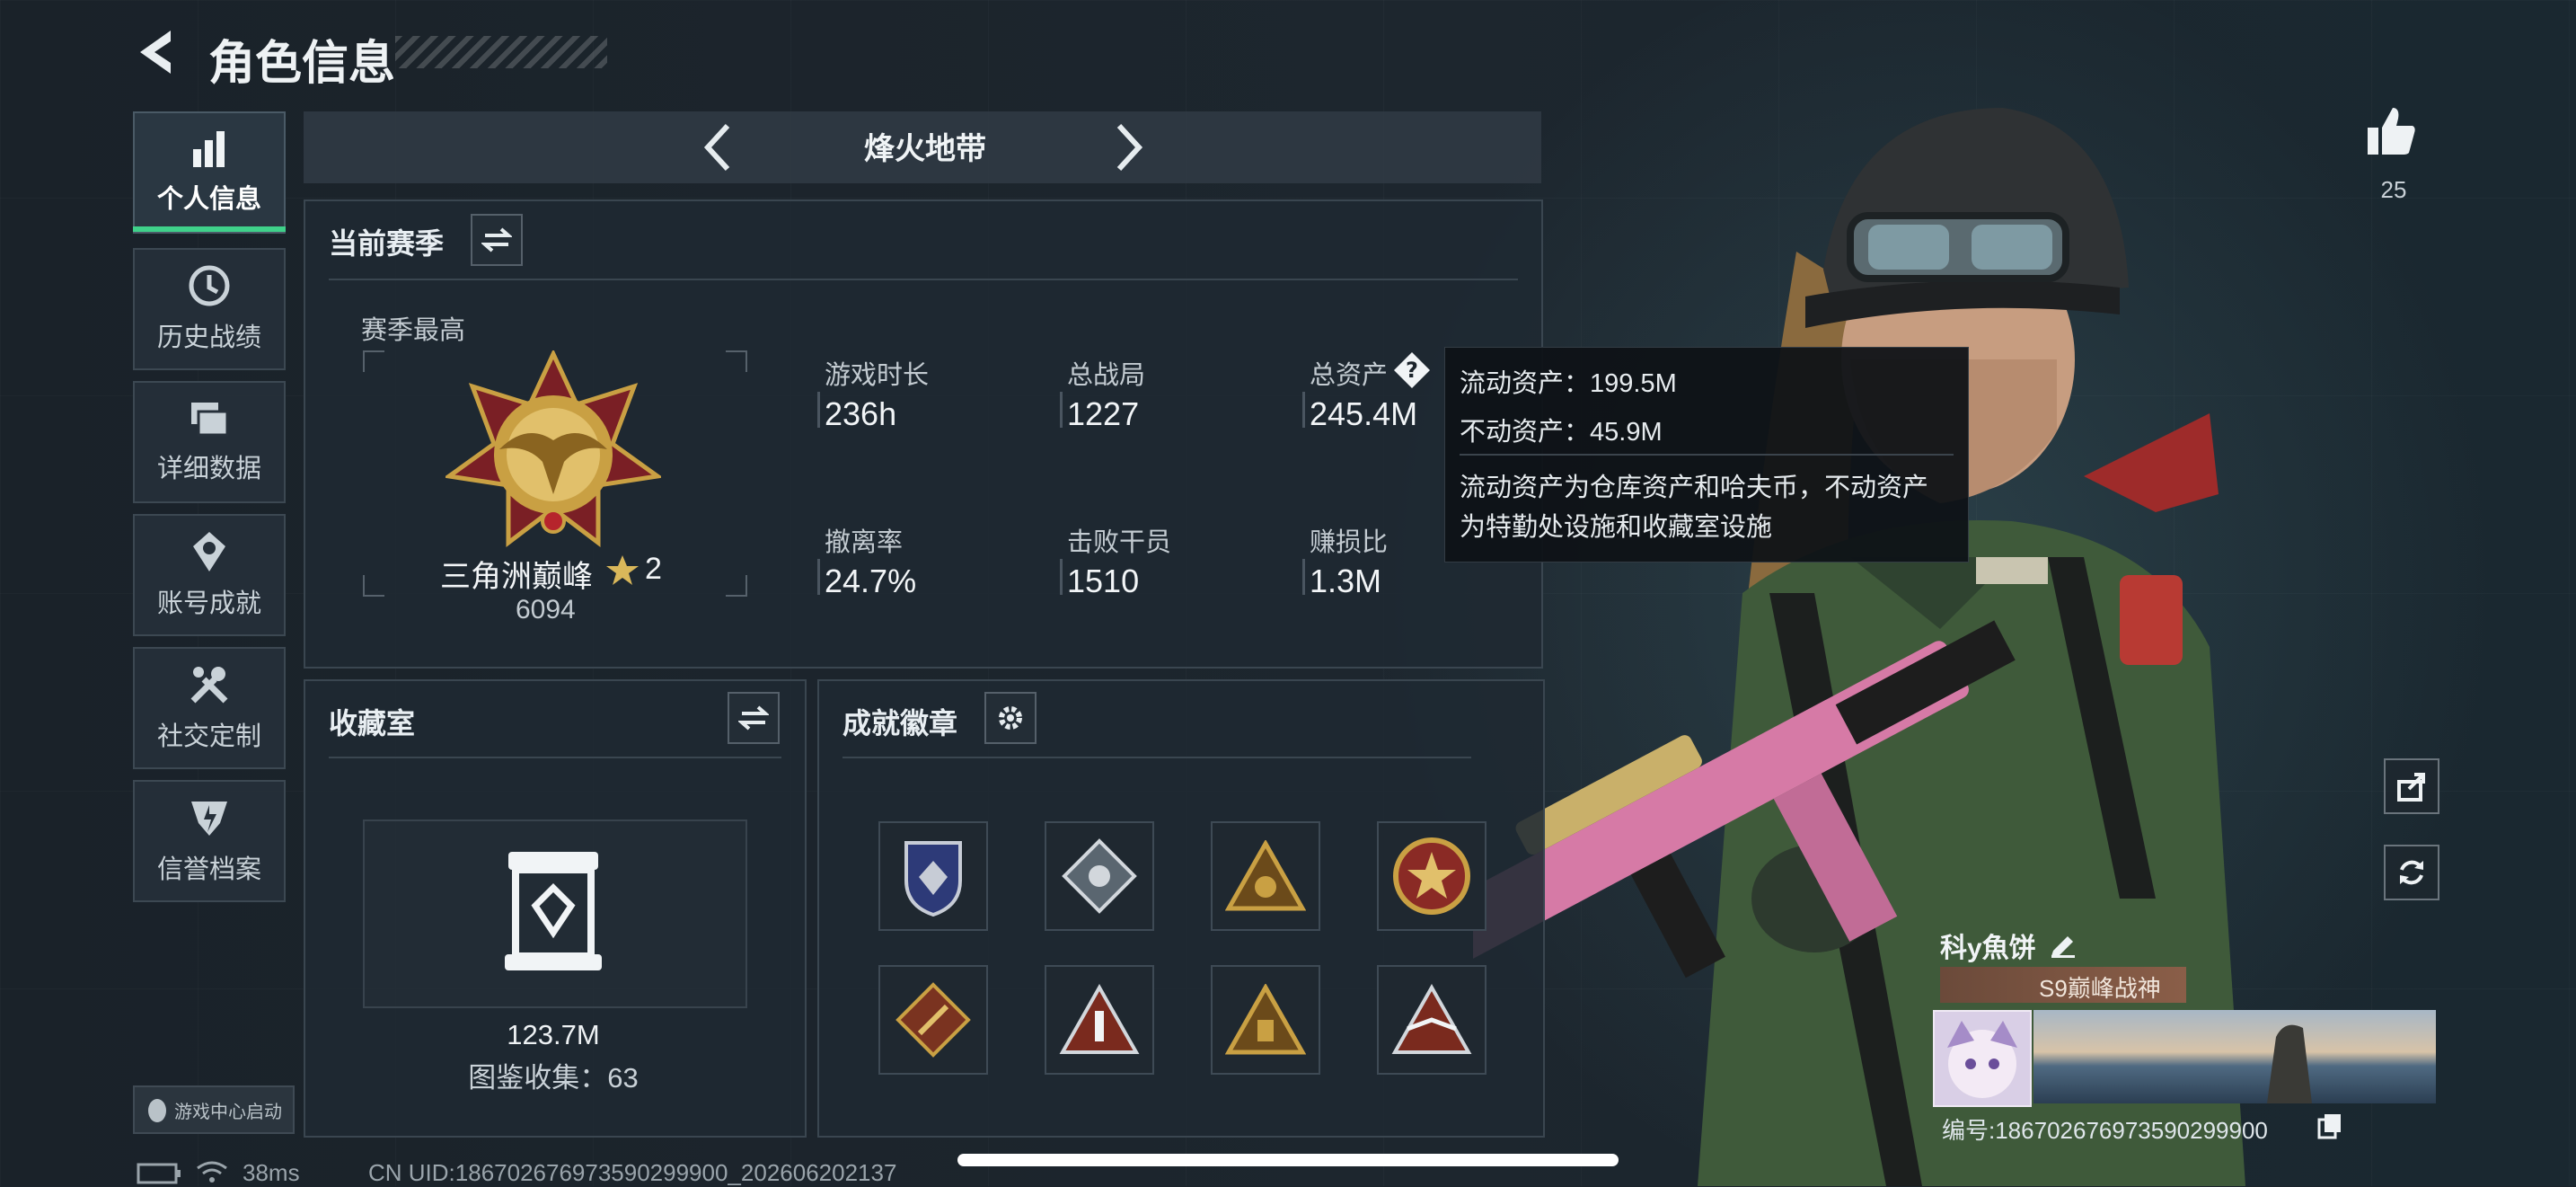  I want to click on stat-value-total-assets: 245.4M, so click(1364, 413).